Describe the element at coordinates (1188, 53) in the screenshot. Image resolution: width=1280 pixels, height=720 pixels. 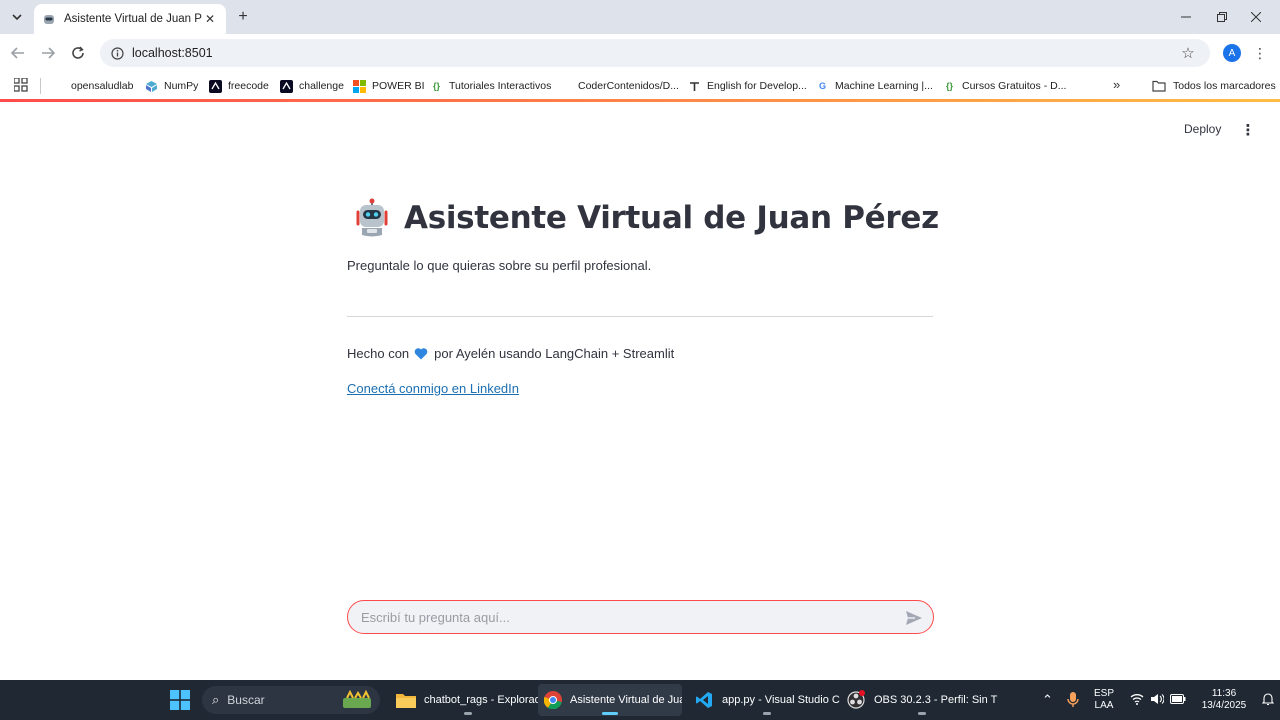
I see `bookmark-star-icon: ☆` at that location.